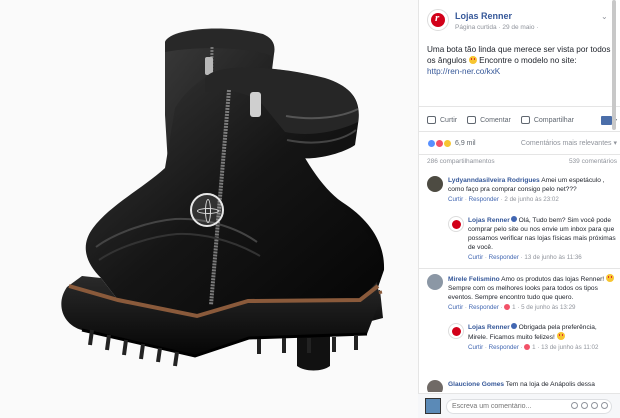 The height and width of the screenshot is (418, 620). What do you see at coordinates (606, 120) in the screenshot?
I see `profile-thumbnail` at bounding box center [606, 120].